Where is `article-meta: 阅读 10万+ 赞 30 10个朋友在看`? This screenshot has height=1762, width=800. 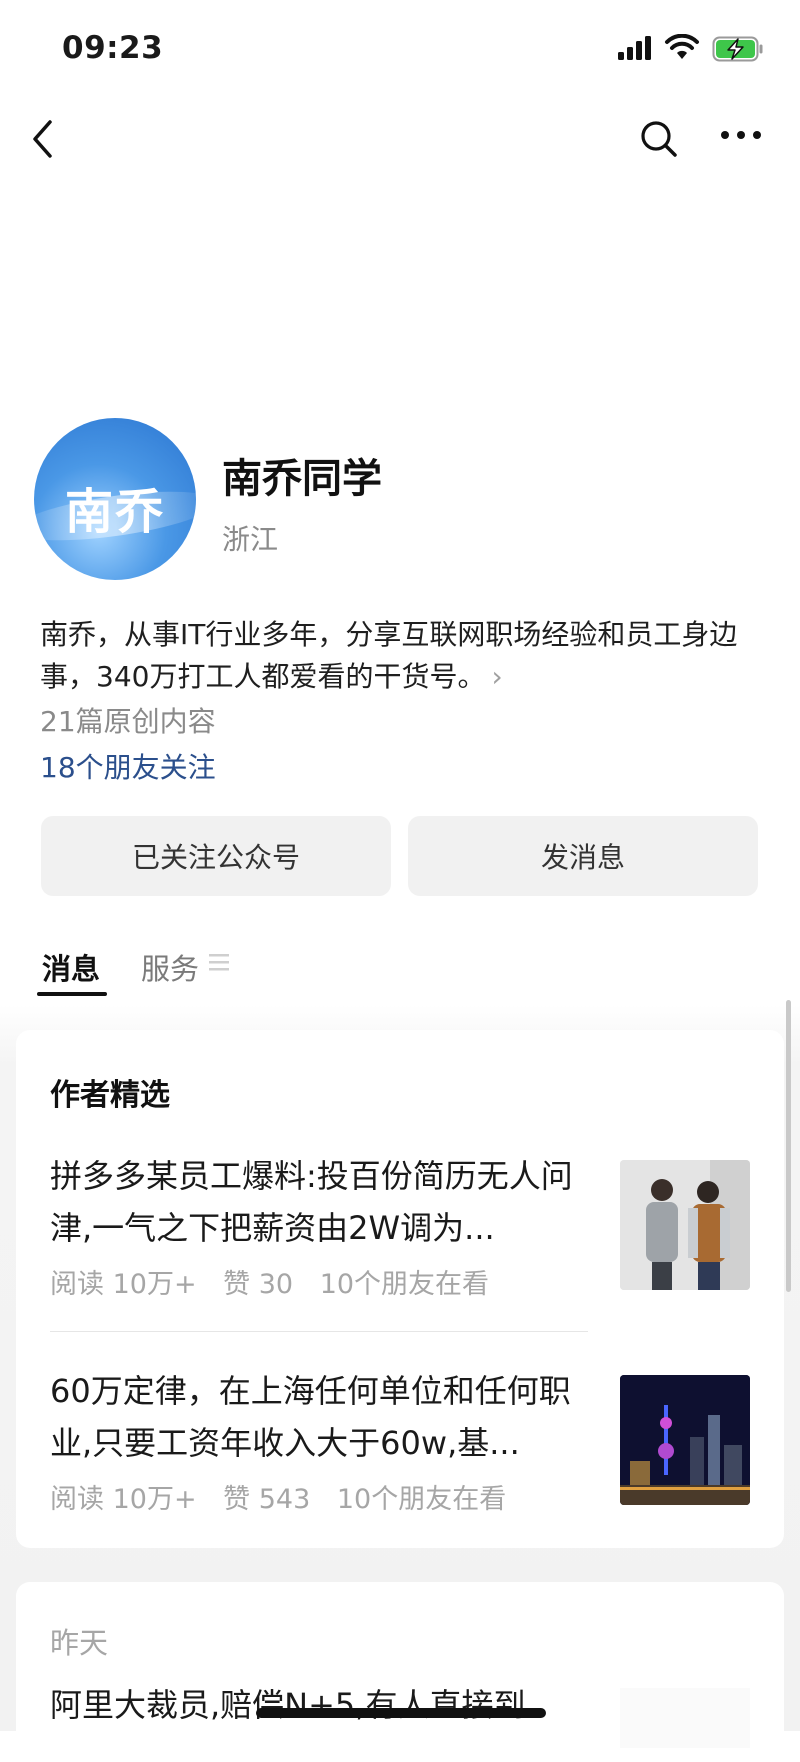
article-meta: 阅读 10万+ 赞 30 10个朋友在看 is located at coordinates (278, 1281).